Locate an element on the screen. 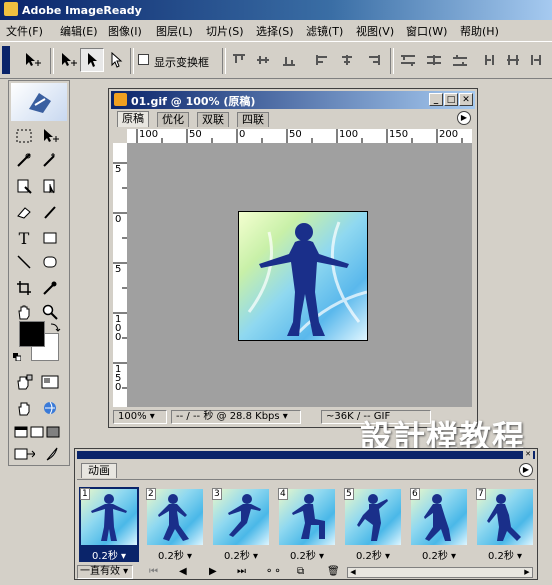 This screenshot has height=585, width=552. next-frame-icon: ⏭ is located at coordinates (241, 571).